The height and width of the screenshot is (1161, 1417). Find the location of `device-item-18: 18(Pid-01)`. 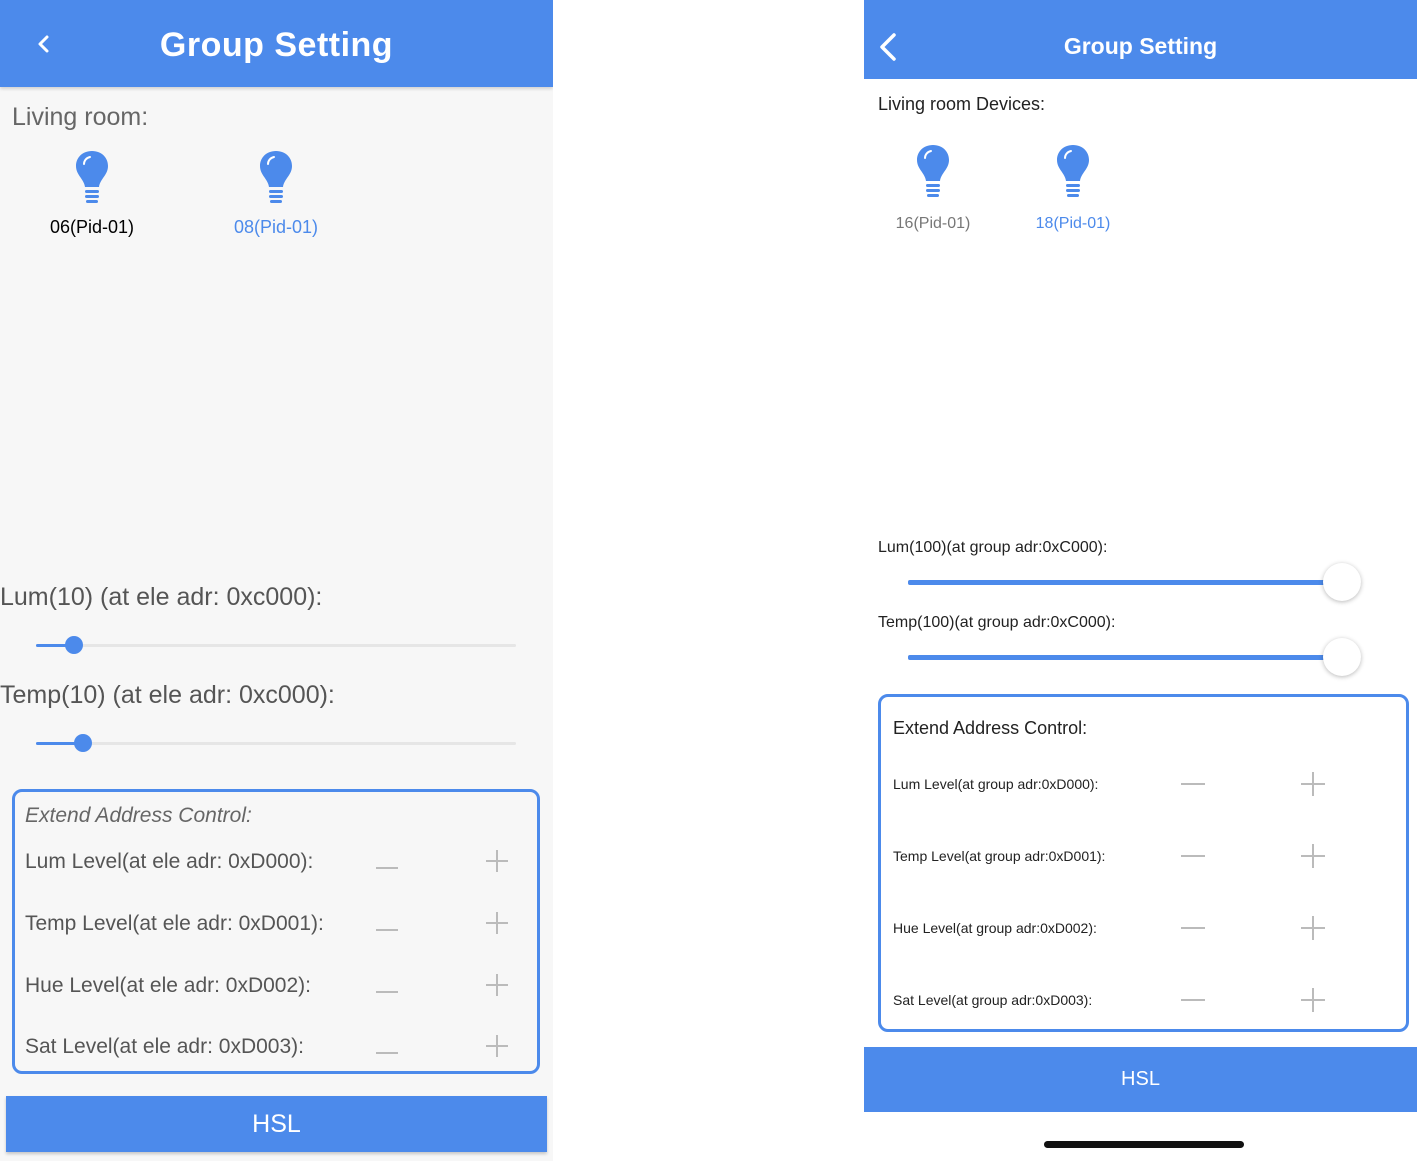

device-item-18: 18(Pid-01) is located at coordinates (1073, 188).